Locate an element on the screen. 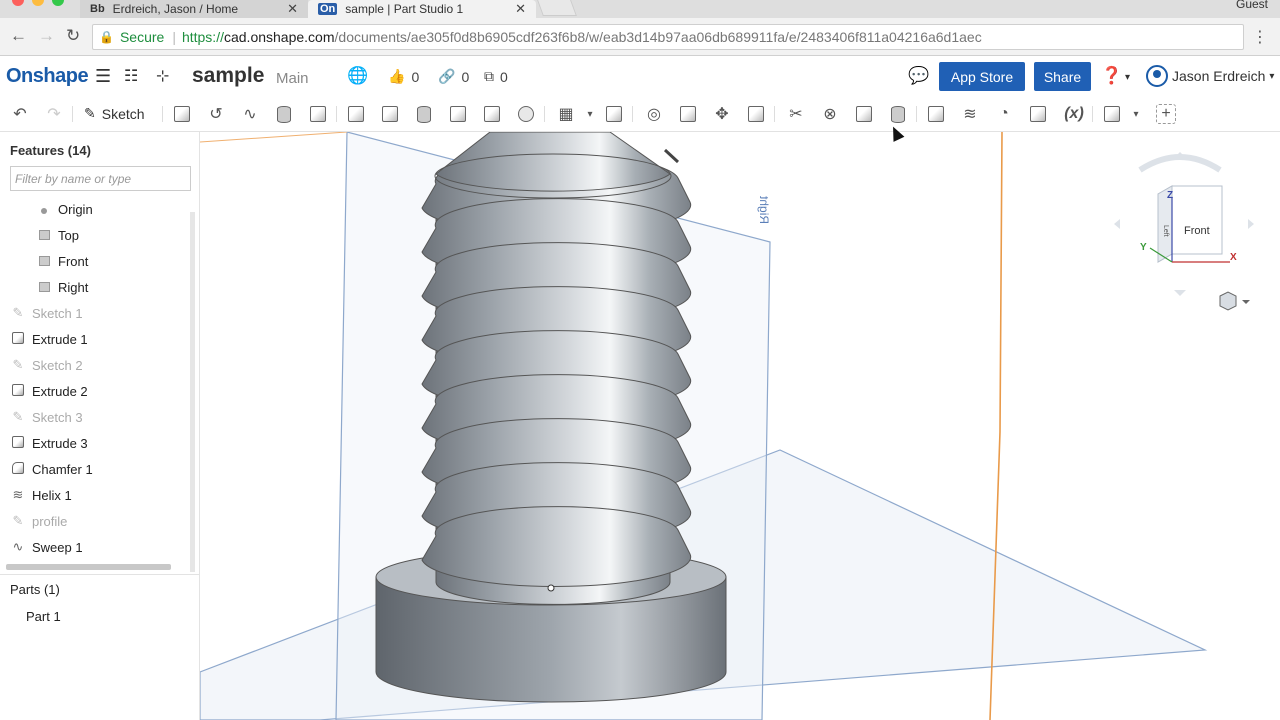 The height and width of the screenshot is (720, 1280). sweep-tool-icon: ∿ is located at coordinates (250, 114).